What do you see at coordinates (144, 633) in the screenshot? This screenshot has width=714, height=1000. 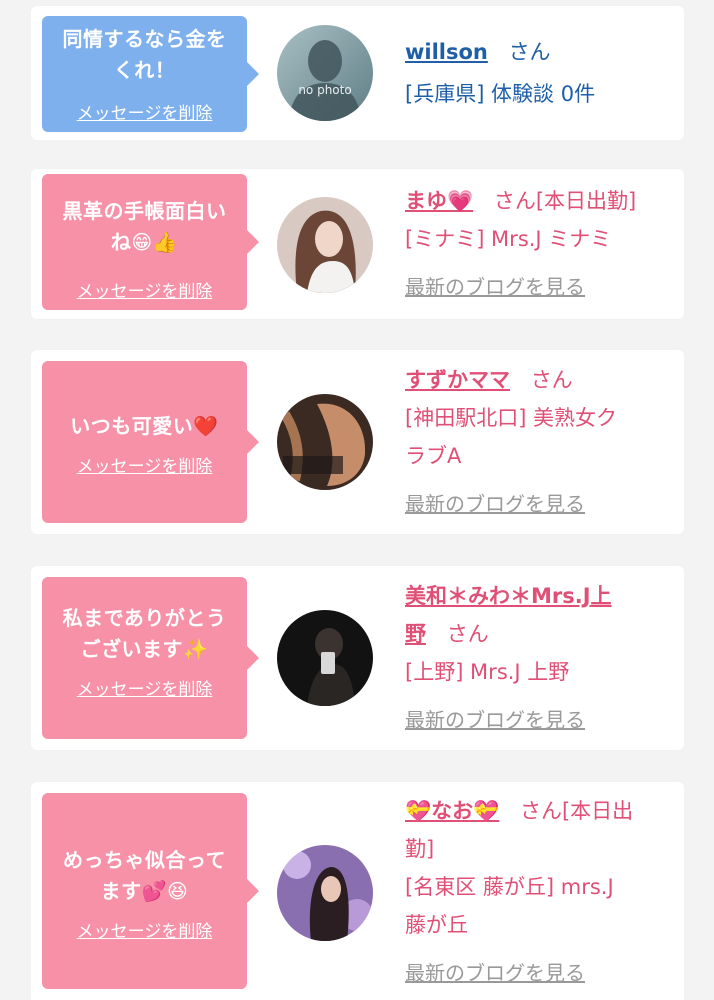 I see `message-text: 私までありがとう ございます✨` at bounding box center [144, 633].